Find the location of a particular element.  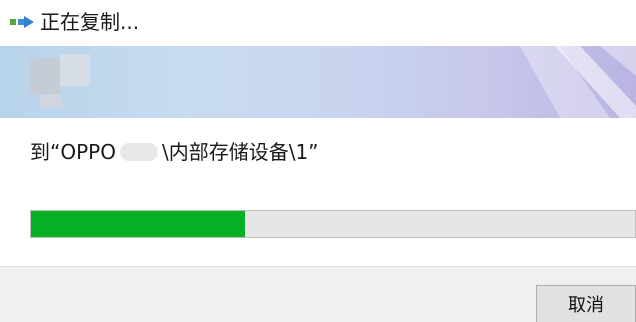

destination-label: 到“OPPO \内部存储设备\1” is located at coordinates (174, 152).